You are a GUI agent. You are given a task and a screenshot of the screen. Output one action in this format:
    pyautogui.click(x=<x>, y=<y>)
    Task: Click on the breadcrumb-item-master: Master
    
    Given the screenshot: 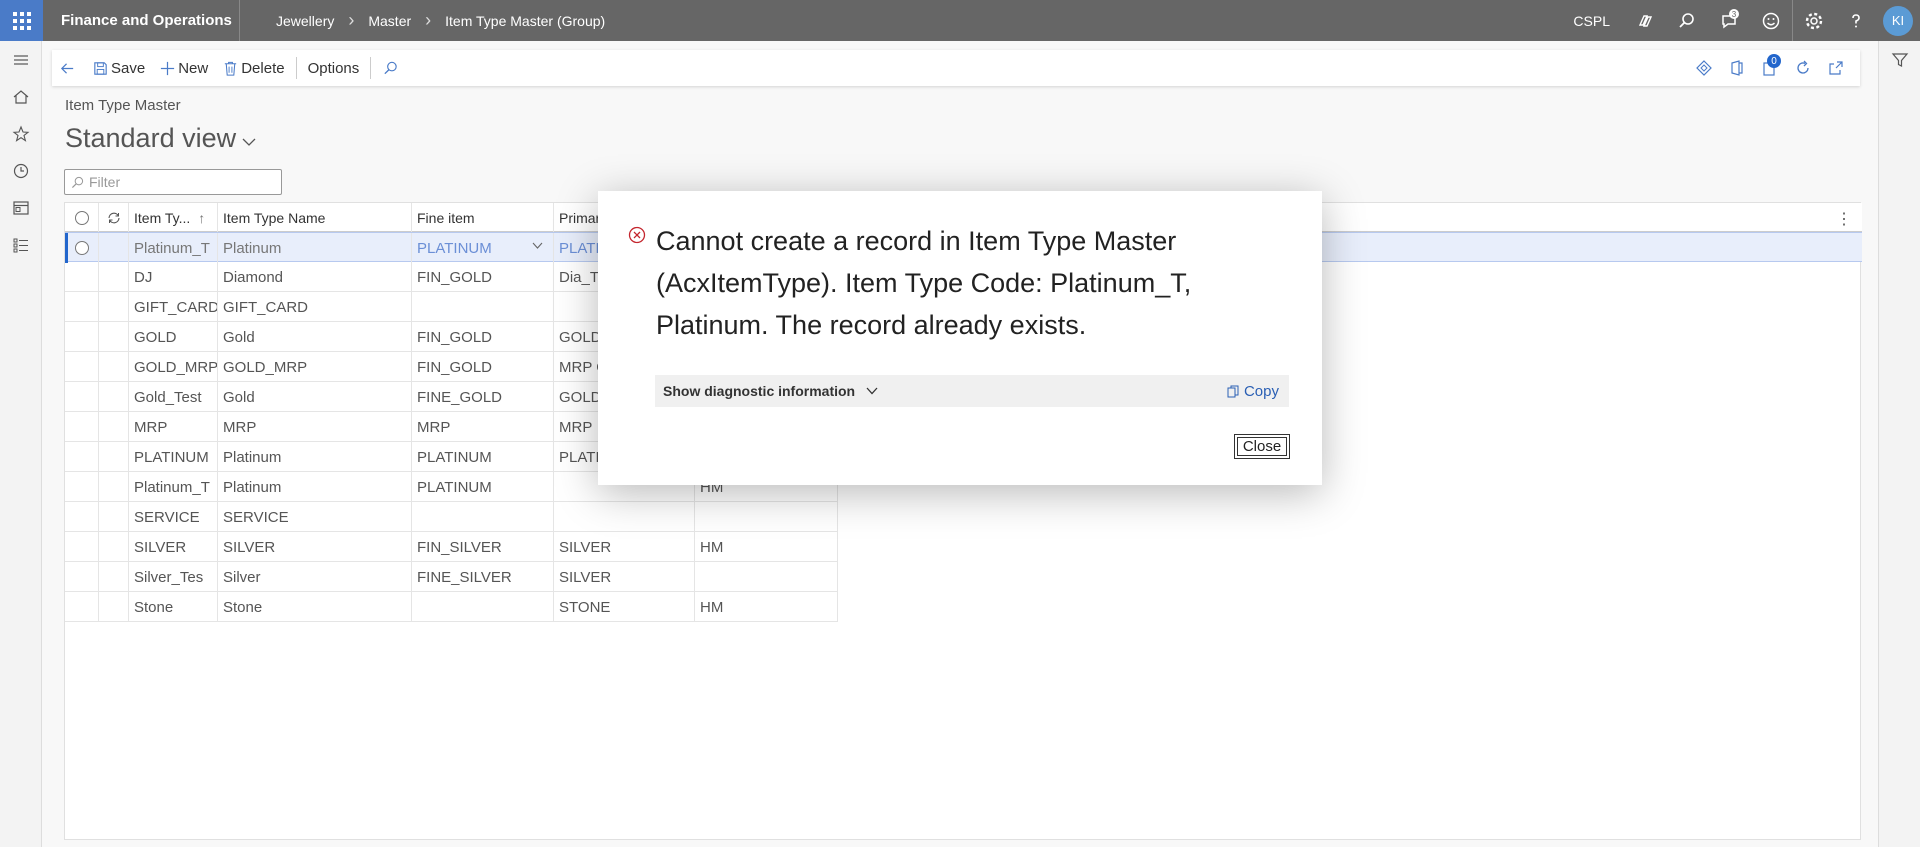 What is the action you would take?
    pyautogui.click(x=389, y=21)
    